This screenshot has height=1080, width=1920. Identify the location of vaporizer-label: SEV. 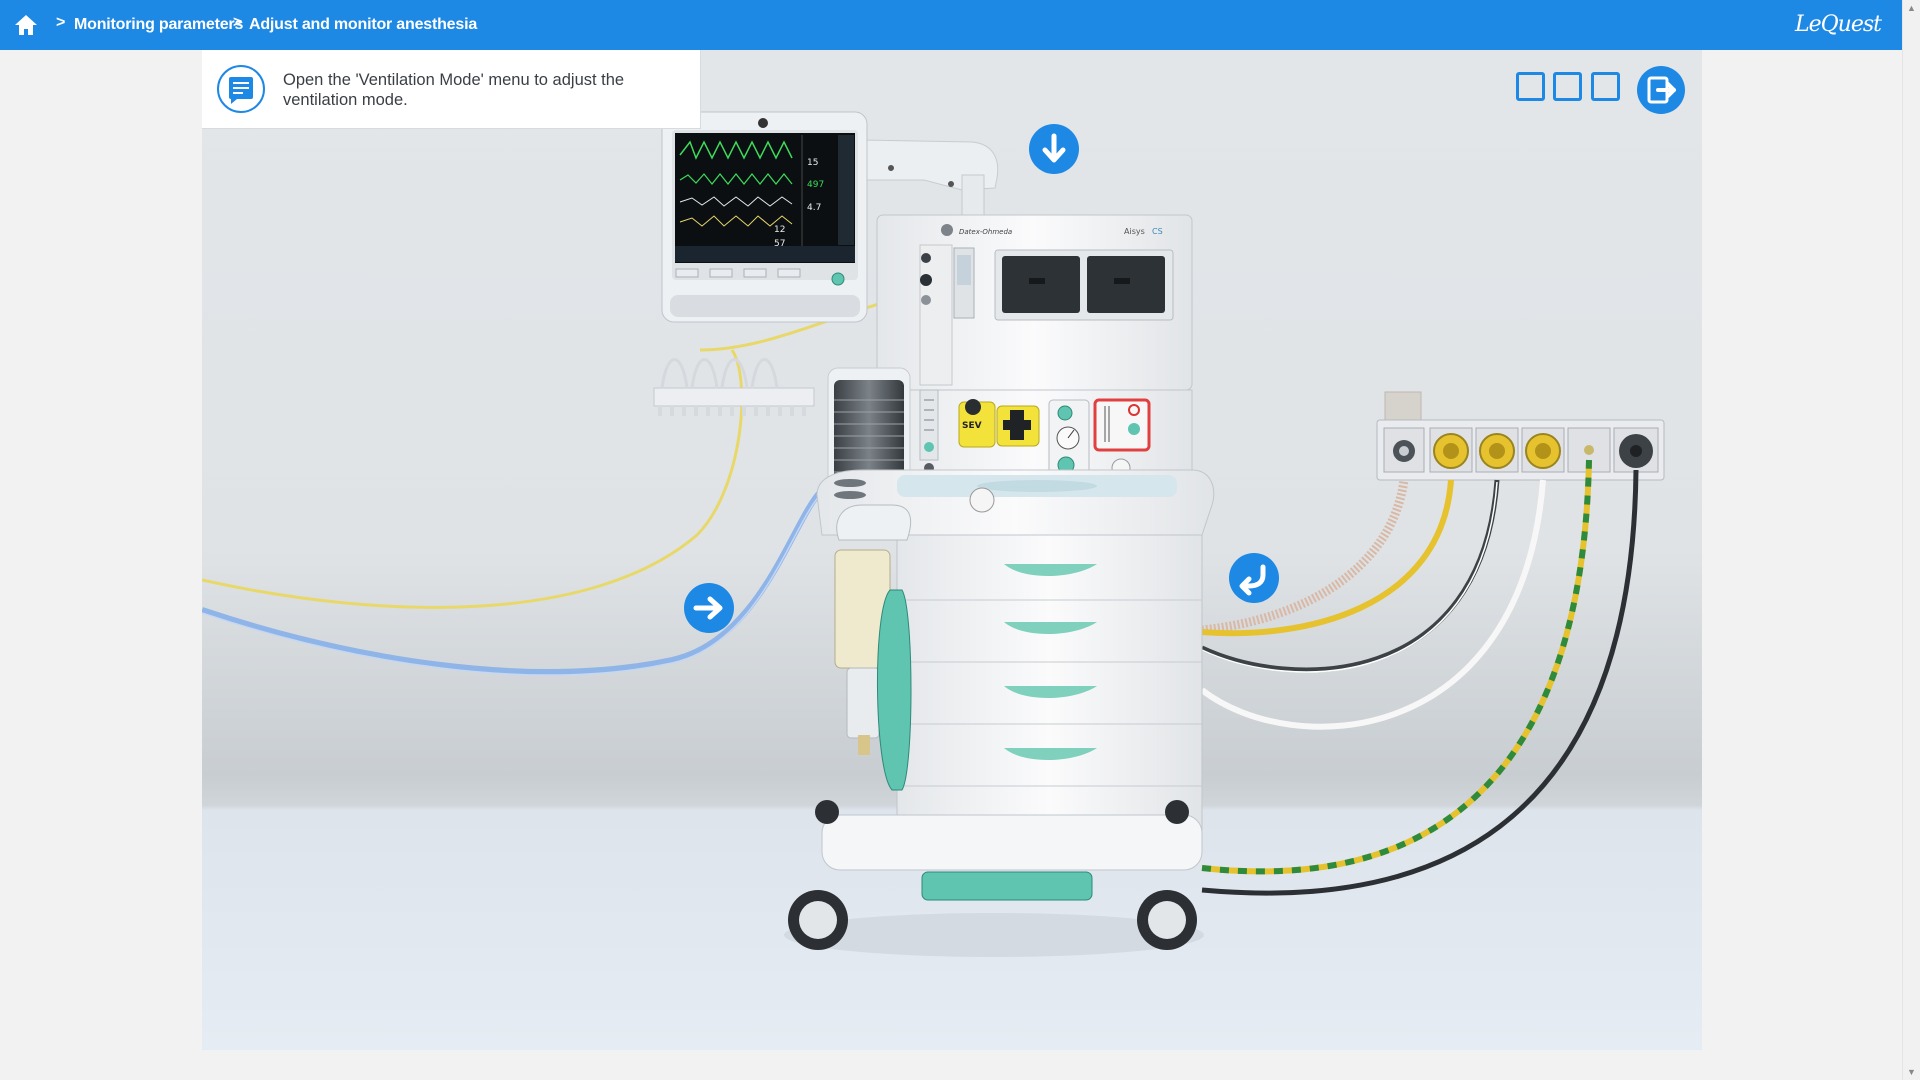
(972, 426).